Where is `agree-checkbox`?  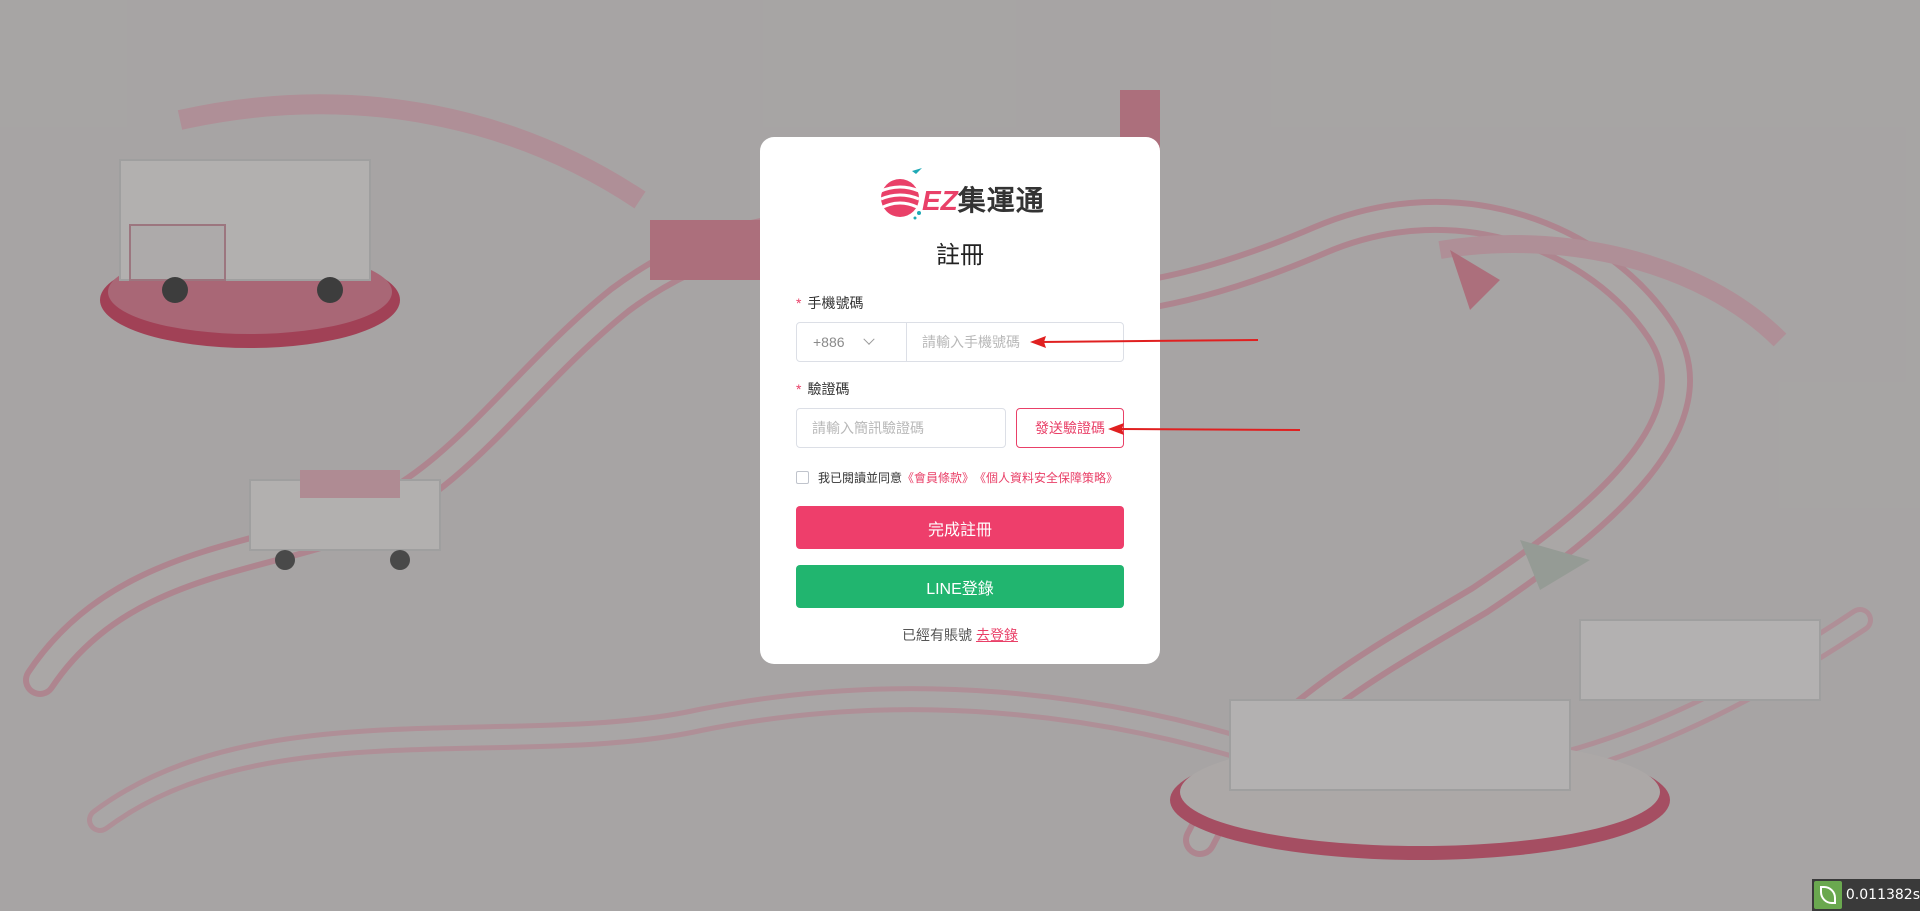 agree-checkbox is located at coordinates (802, 477).